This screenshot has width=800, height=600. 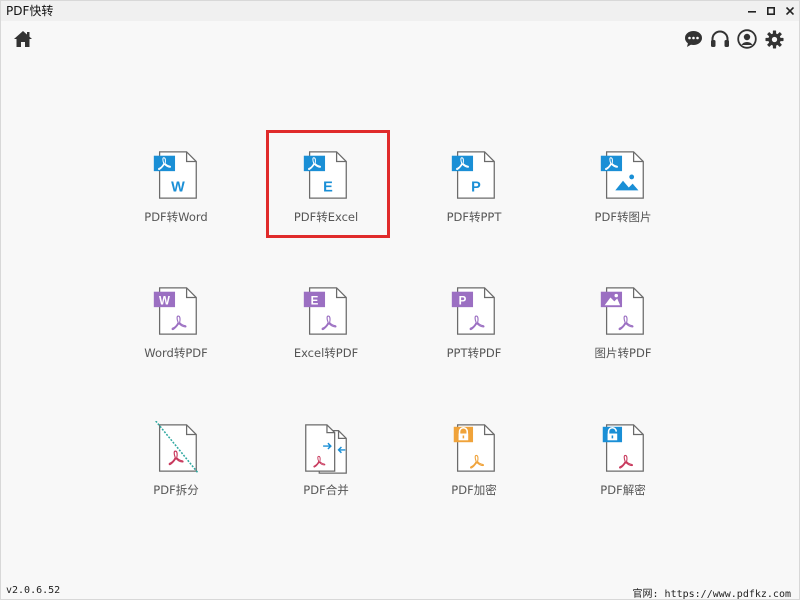 I want to click on tool-word-to-pdf: W Word转PDF, so click(x=176, y=319).